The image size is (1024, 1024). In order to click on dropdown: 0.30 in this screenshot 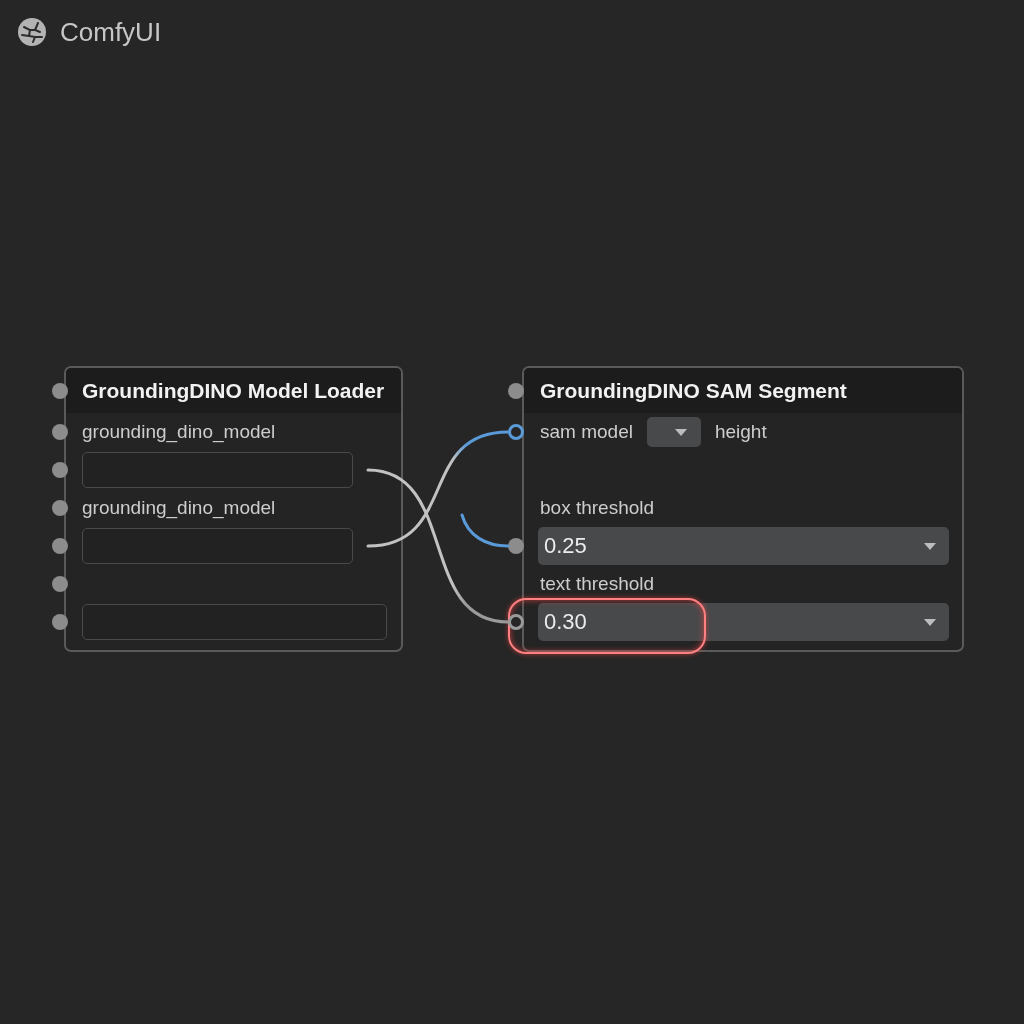, I will do `click(743, 622)`.